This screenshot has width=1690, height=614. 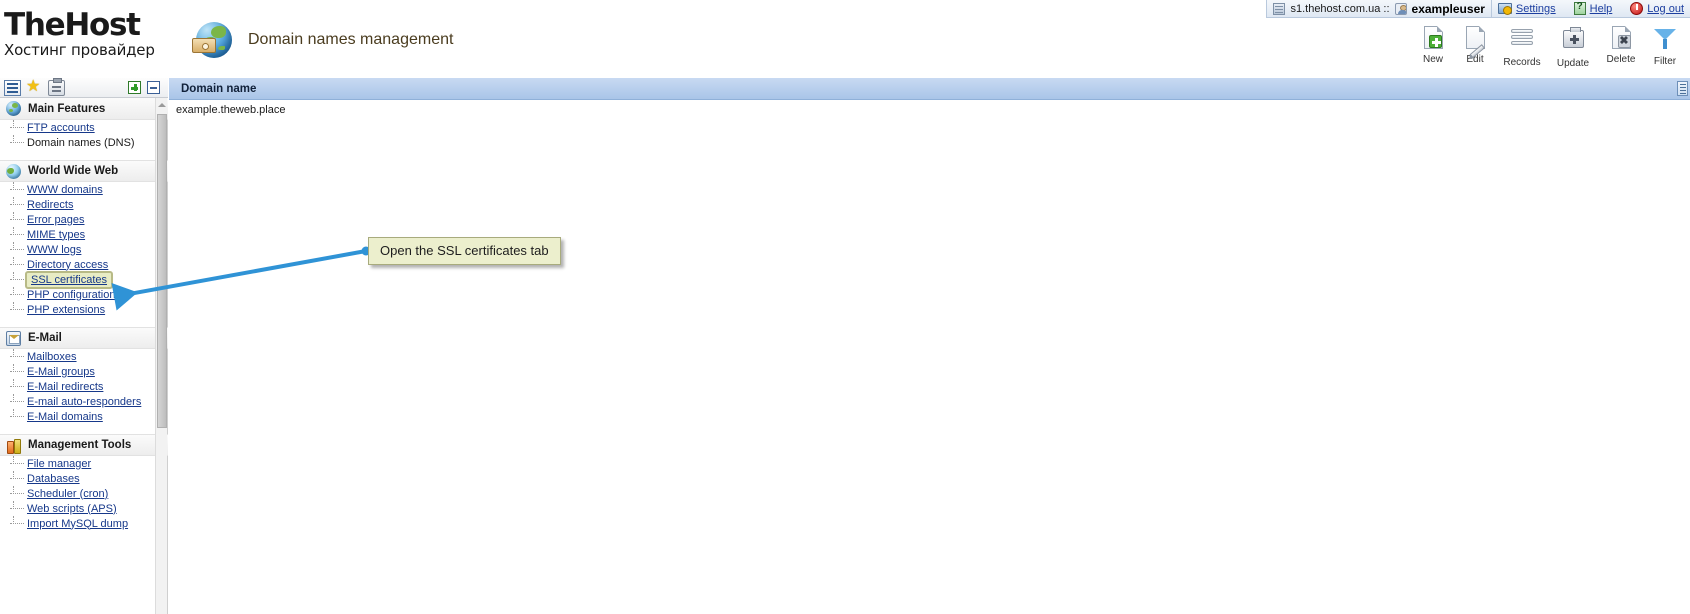 I want to click on sidebar-item-email-redirects: E-Mail redirects, so click(x=84, y=386).